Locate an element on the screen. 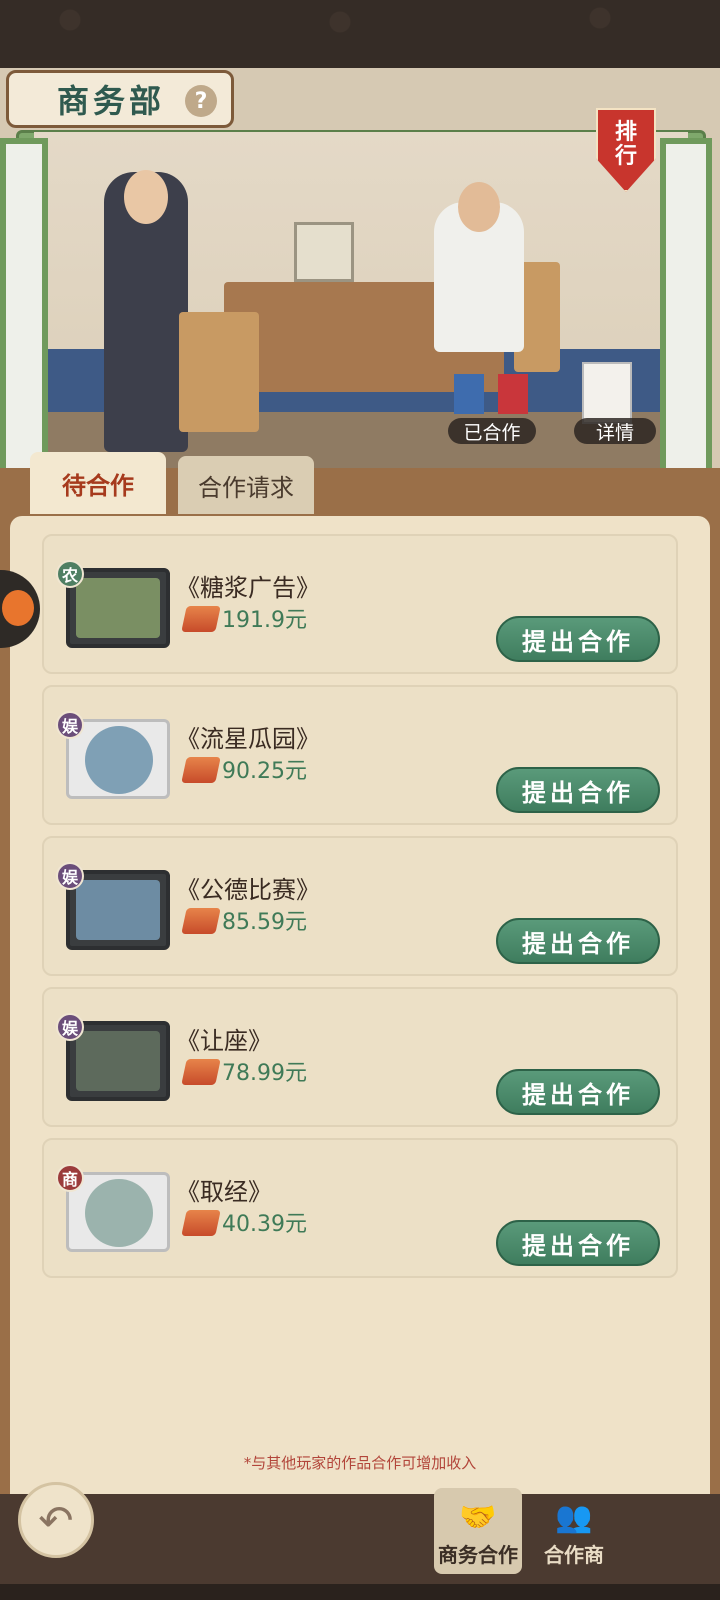 The image size is (720, 1600). arrow-left-icon: ↶ is located at coordinates (56, 1520).